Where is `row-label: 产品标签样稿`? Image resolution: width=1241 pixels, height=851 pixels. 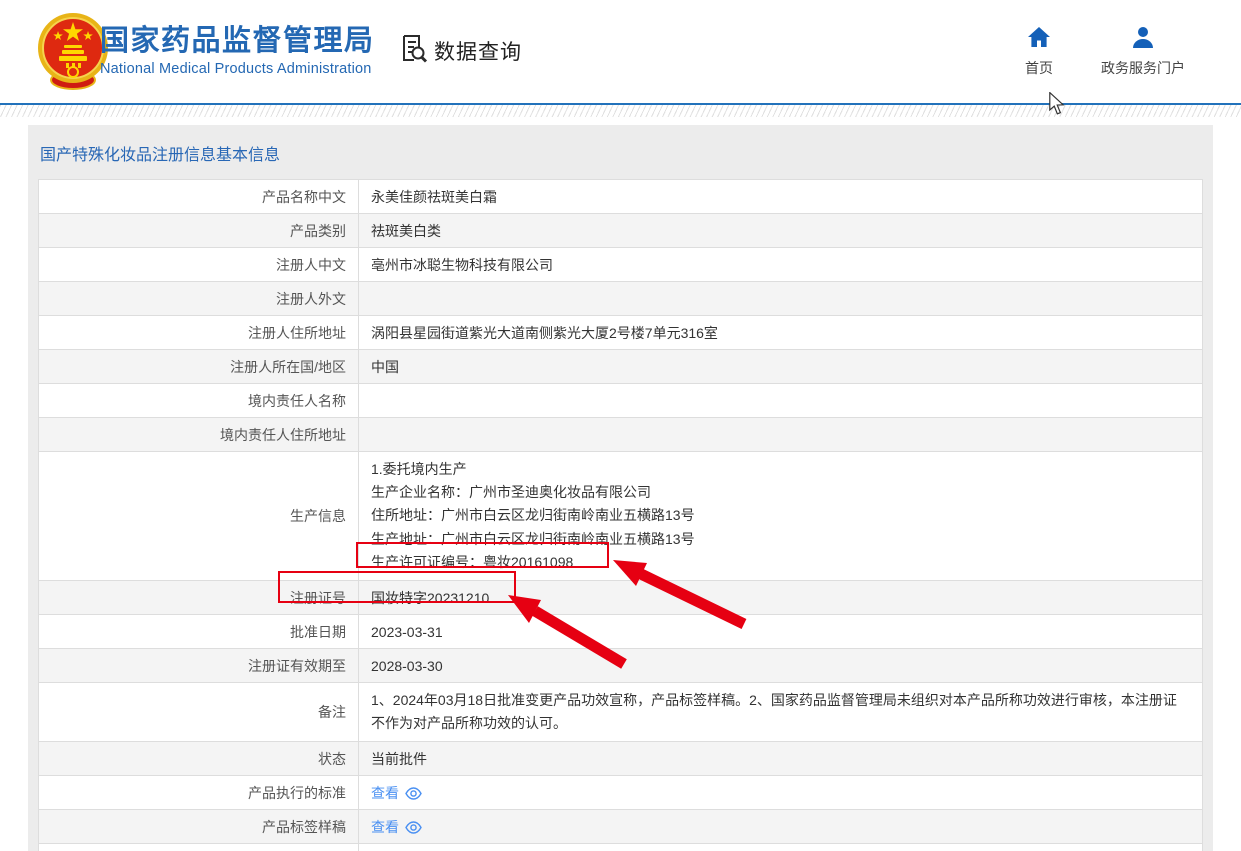 row-label: 产品标签样稿 is located at coordinates (198, 827).